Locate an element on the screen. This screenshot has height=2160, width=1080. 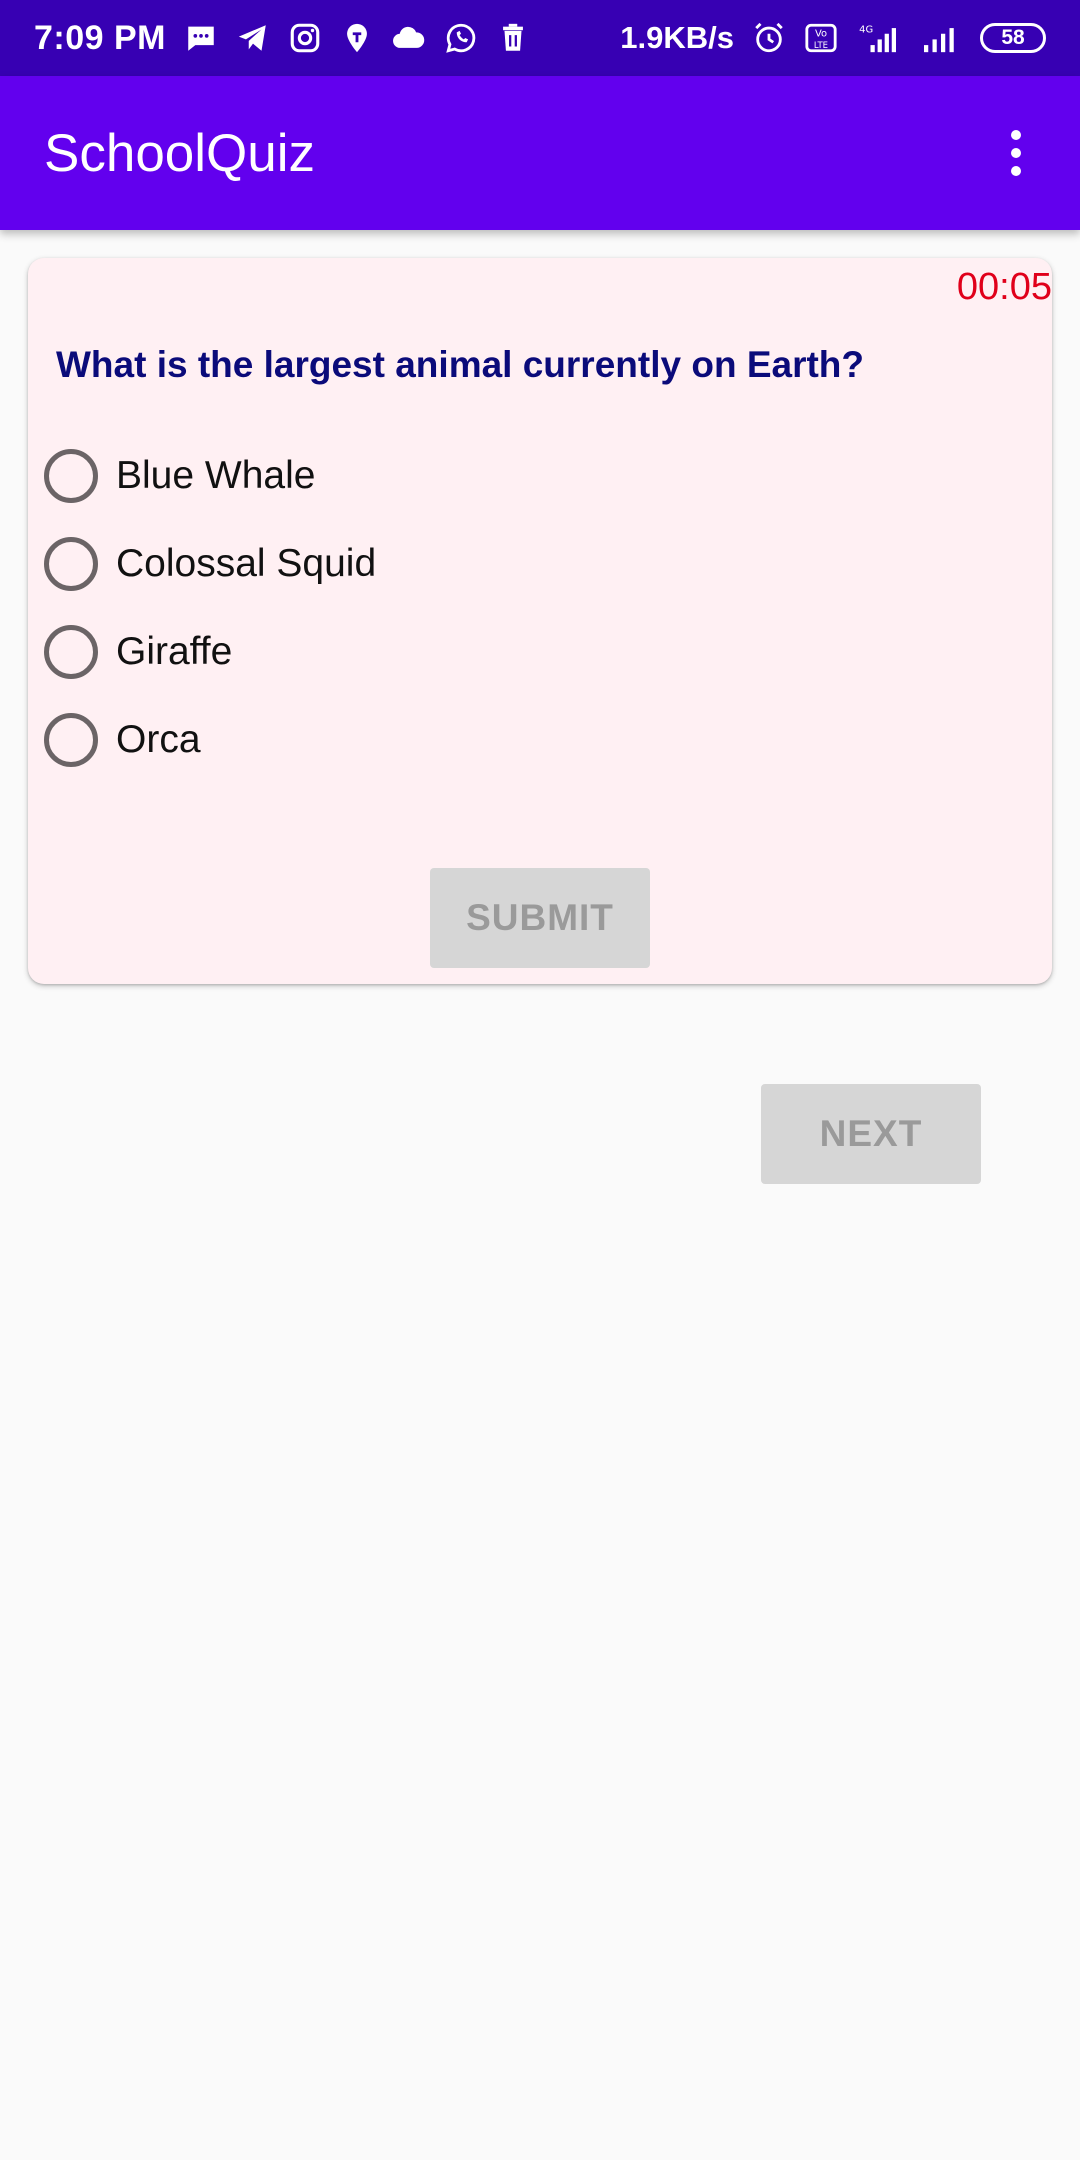
instagram-icon is located at coordinates (305, 38).